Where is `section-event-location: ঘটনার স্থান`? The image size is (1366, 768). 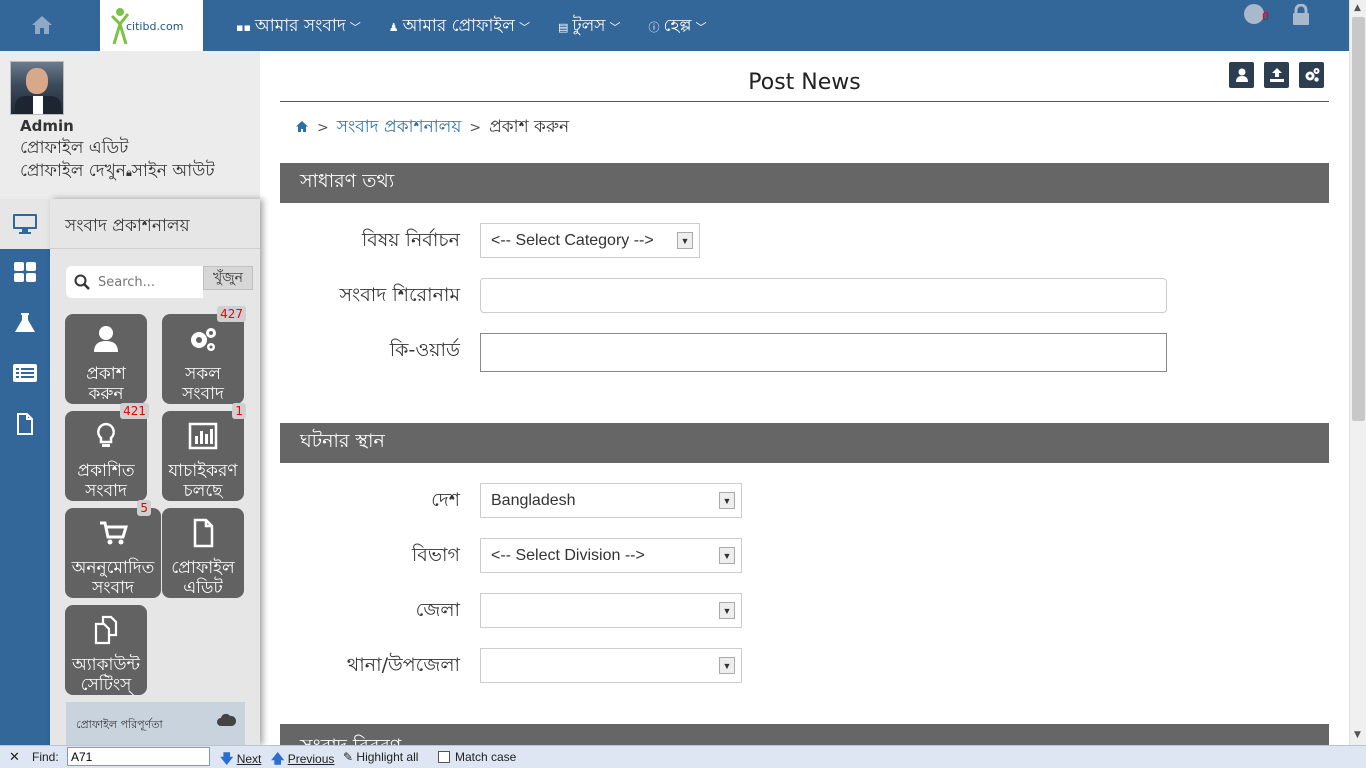
section-event-location: ঘটনার স্থান is located at coordinates (804, 443).